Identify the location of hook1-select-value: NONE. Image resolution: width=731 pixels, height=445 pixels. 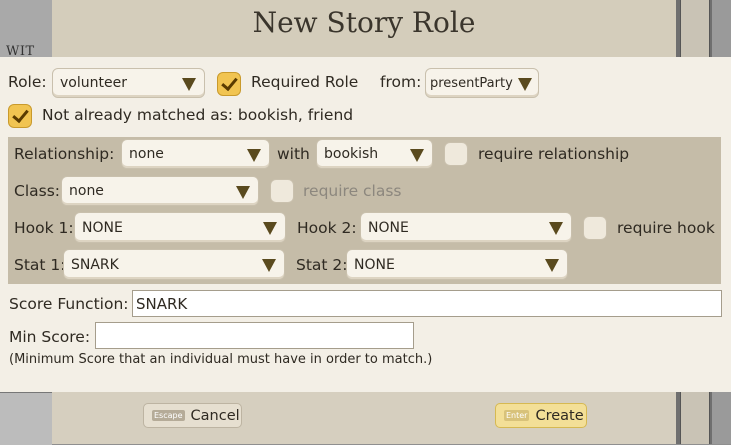
(102, 227).